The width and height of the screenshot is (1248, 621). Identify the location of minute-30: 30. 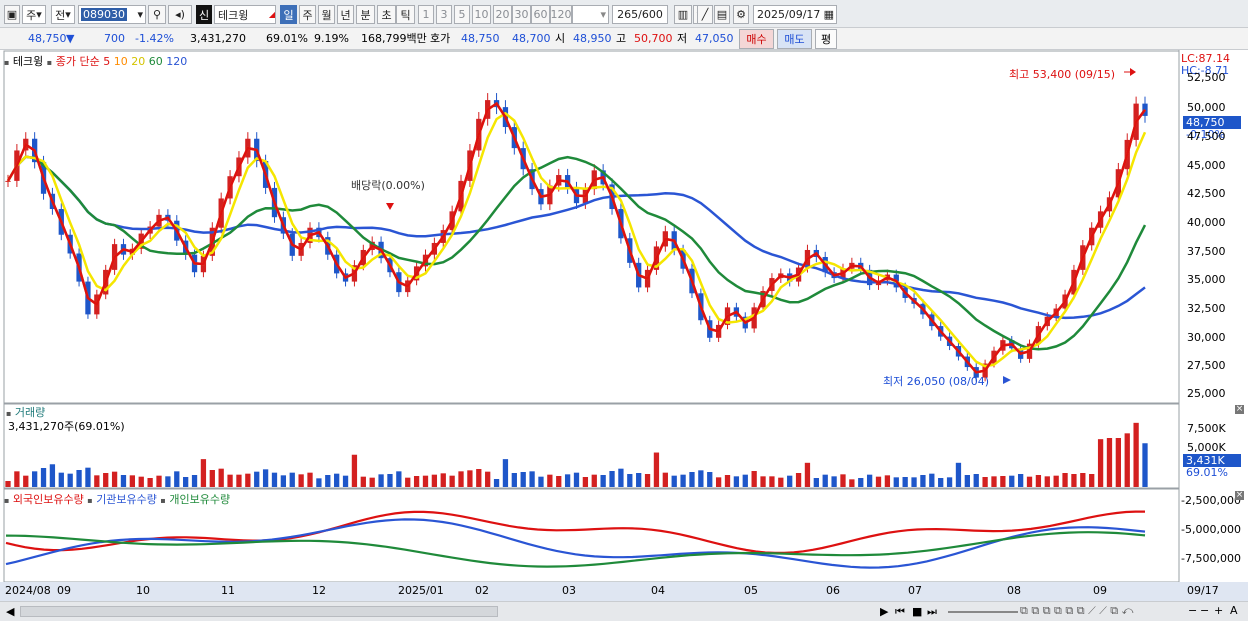
(521, 14).